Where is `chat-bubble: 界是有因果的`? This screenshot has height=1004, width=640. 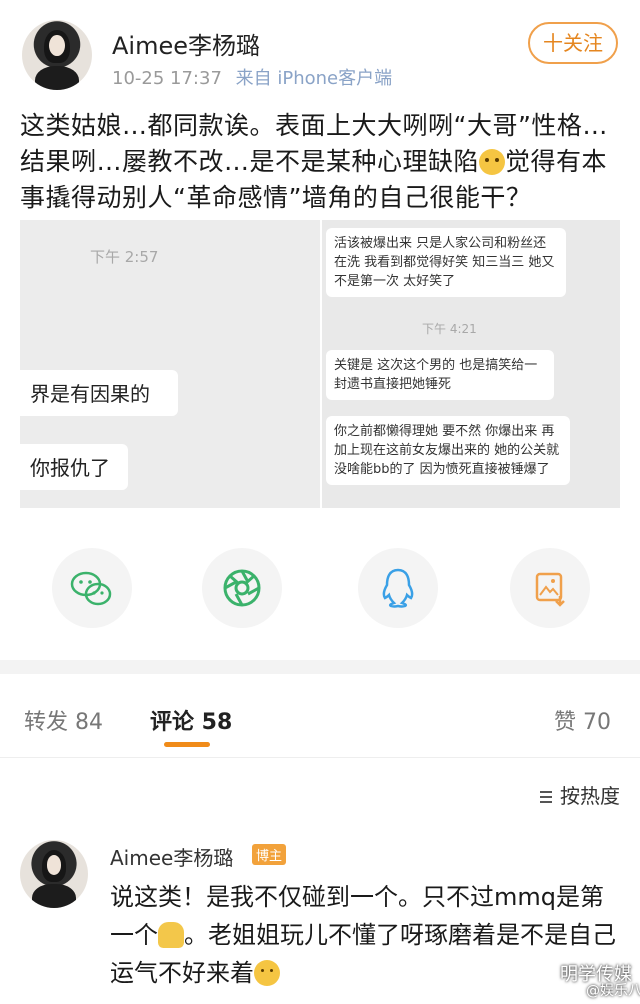
chat-bubble: 界是有因果的 is located at coordinates (99, 393).